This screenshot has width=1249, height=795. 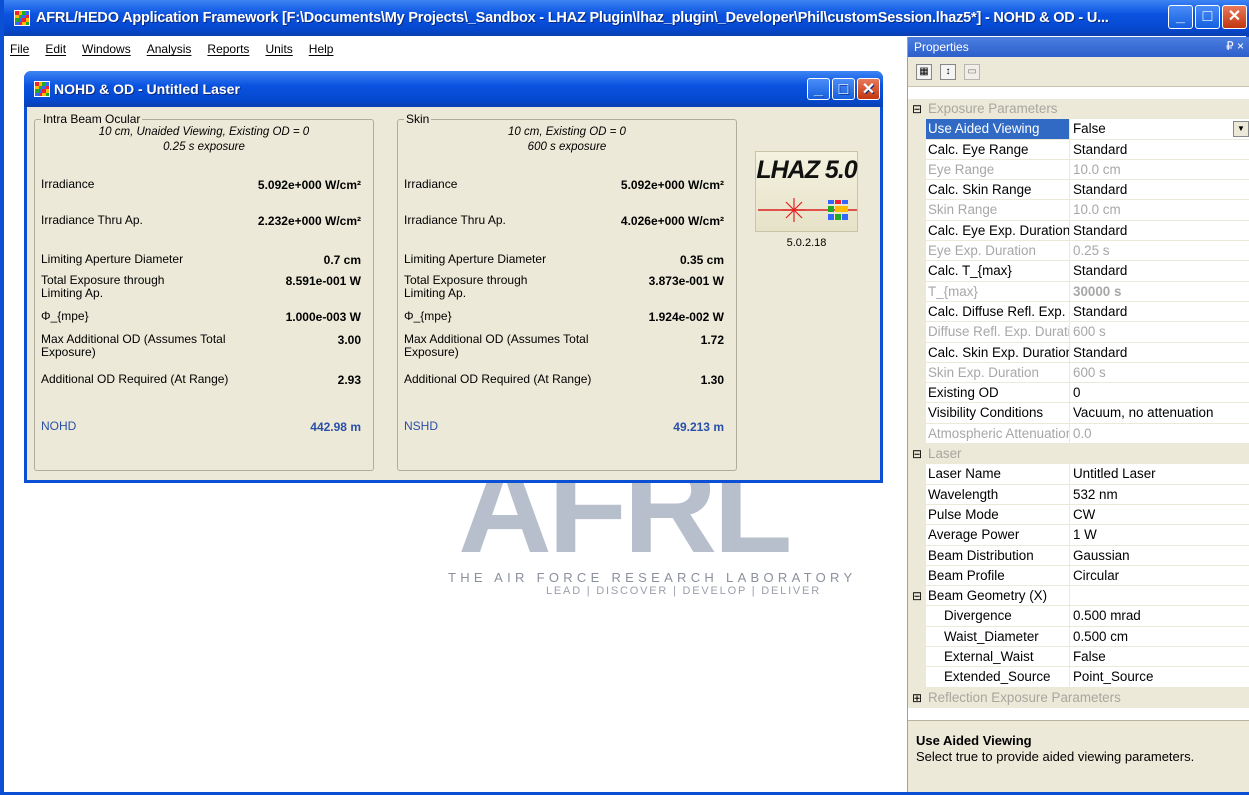 What do you see at coordinates (1159, 535) in the screenshot?
I see `property-value: 1 W` at bounding box center [1159, 535].